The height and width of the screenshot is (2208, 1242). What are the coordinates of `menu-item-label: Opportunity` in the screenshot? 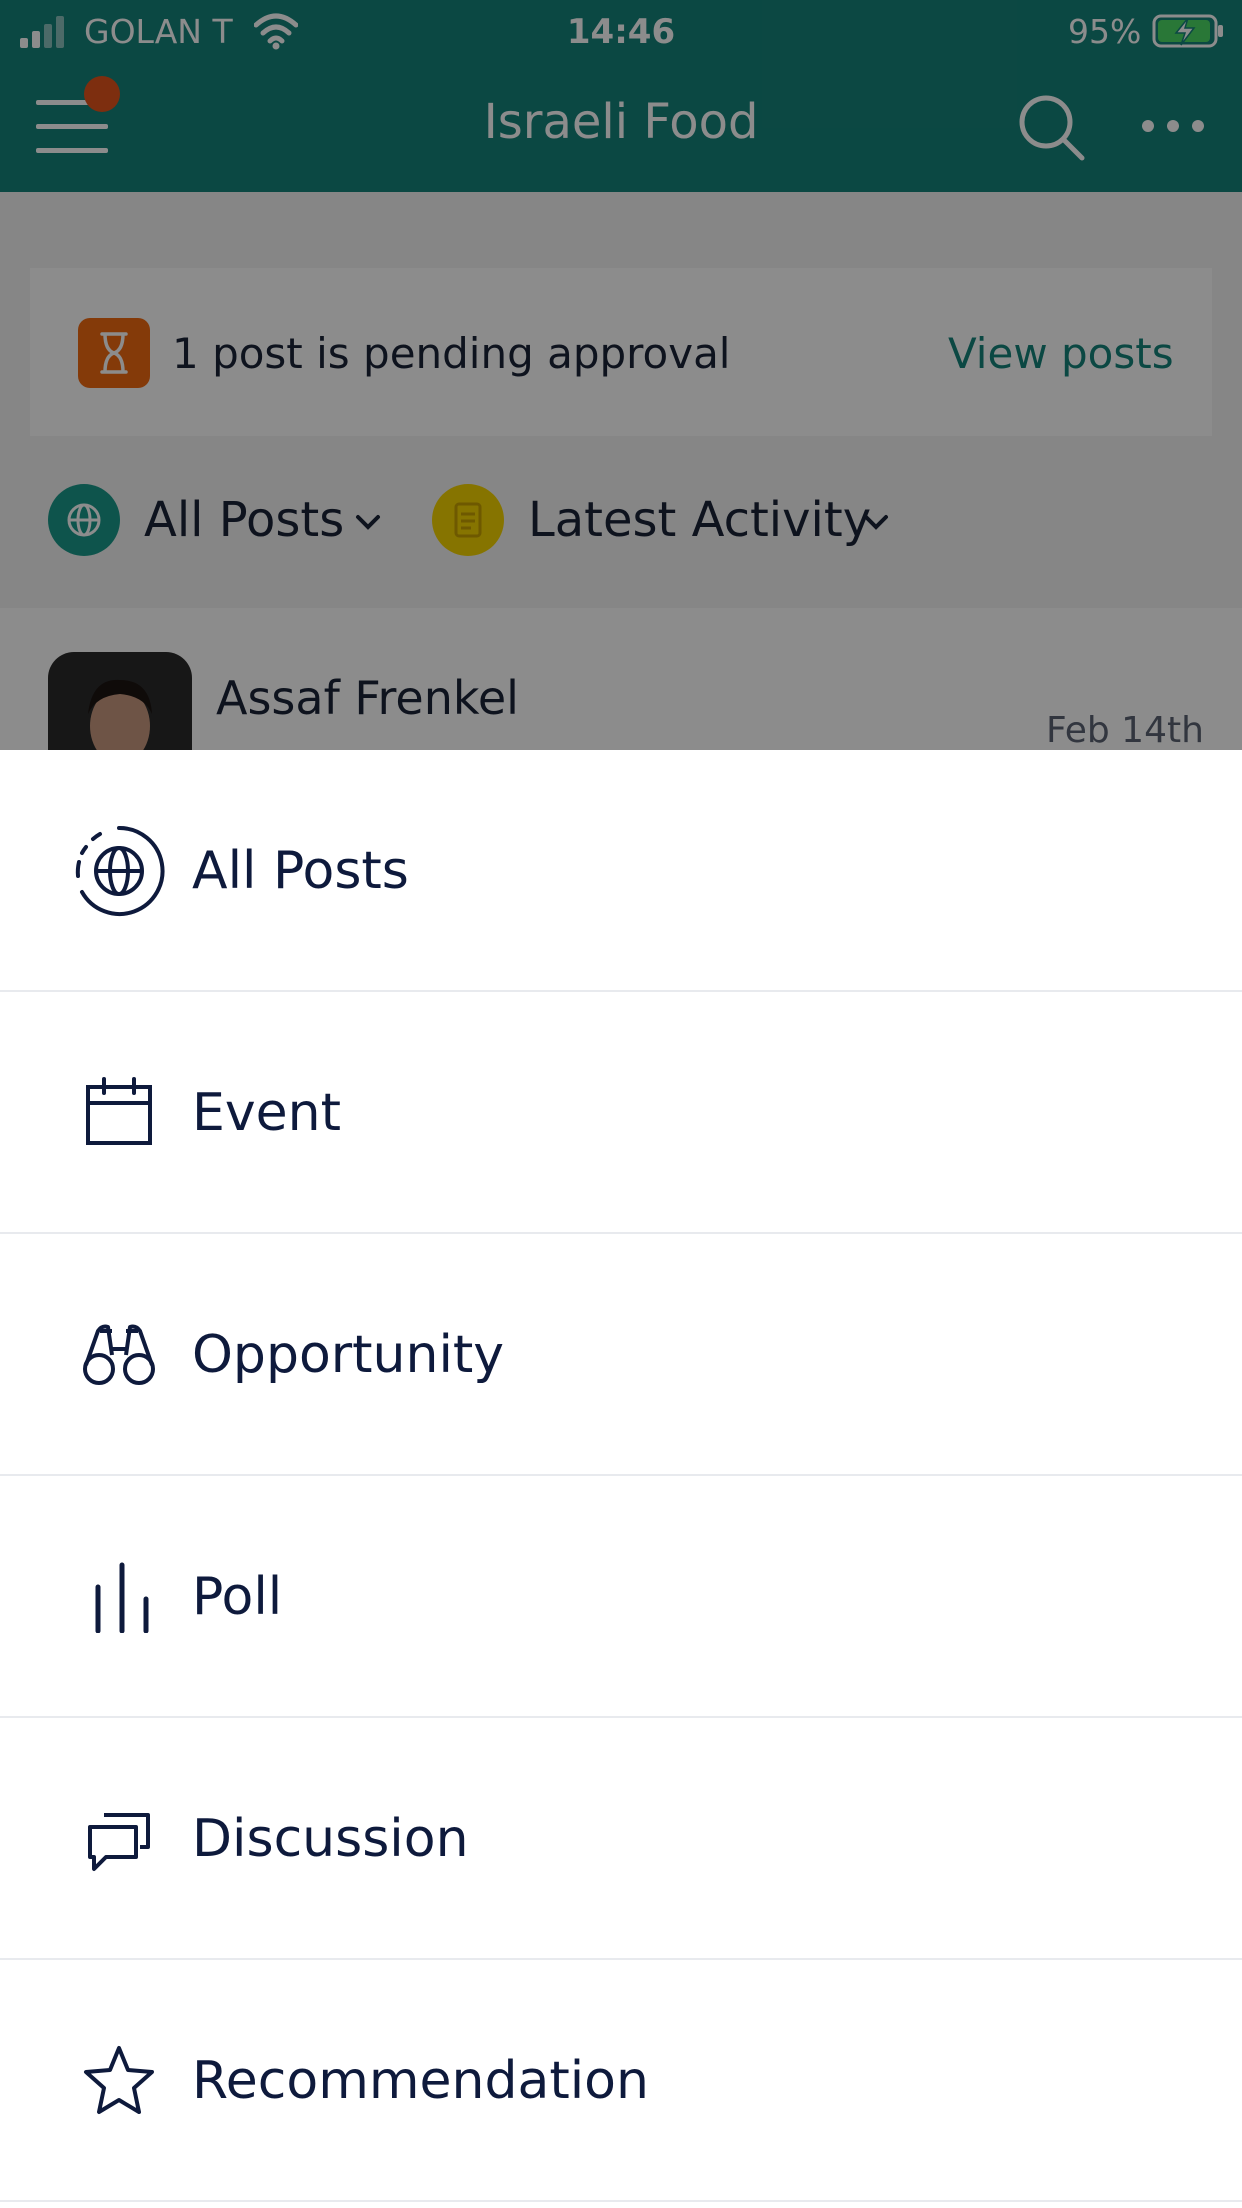 It's located at (348, 1355).